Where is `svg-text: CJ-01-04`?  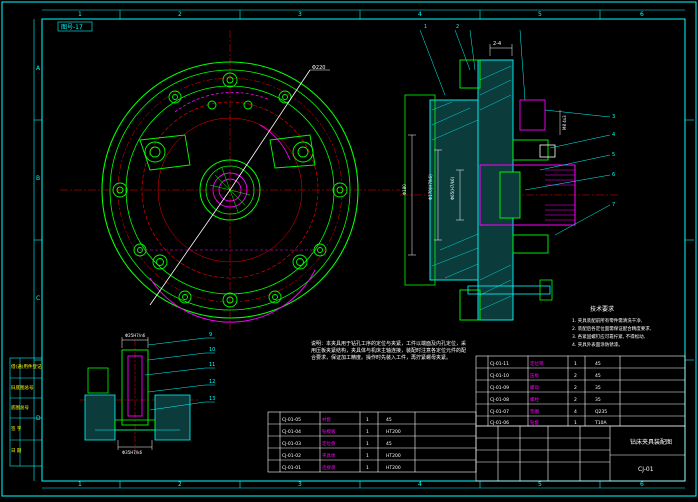
svg-text: CJ-01-04 is located at coordinates (291, 432).